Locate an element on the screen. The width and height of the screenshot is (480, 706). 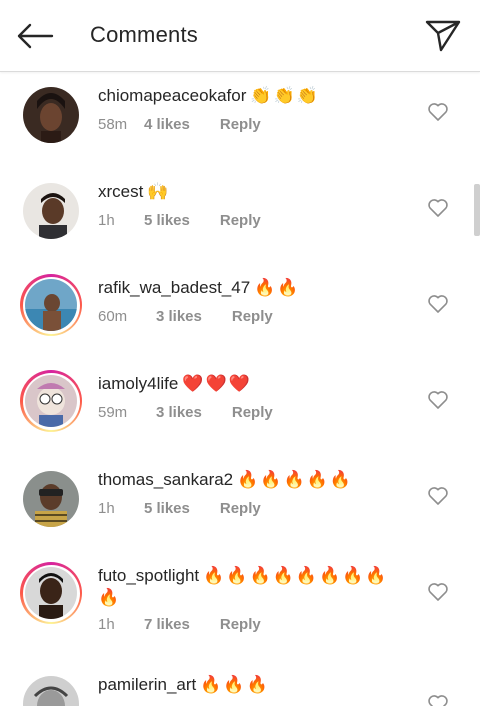
comment-body: 🔥🔥🔥🔥🔥 is located at coordinates (295, 480).